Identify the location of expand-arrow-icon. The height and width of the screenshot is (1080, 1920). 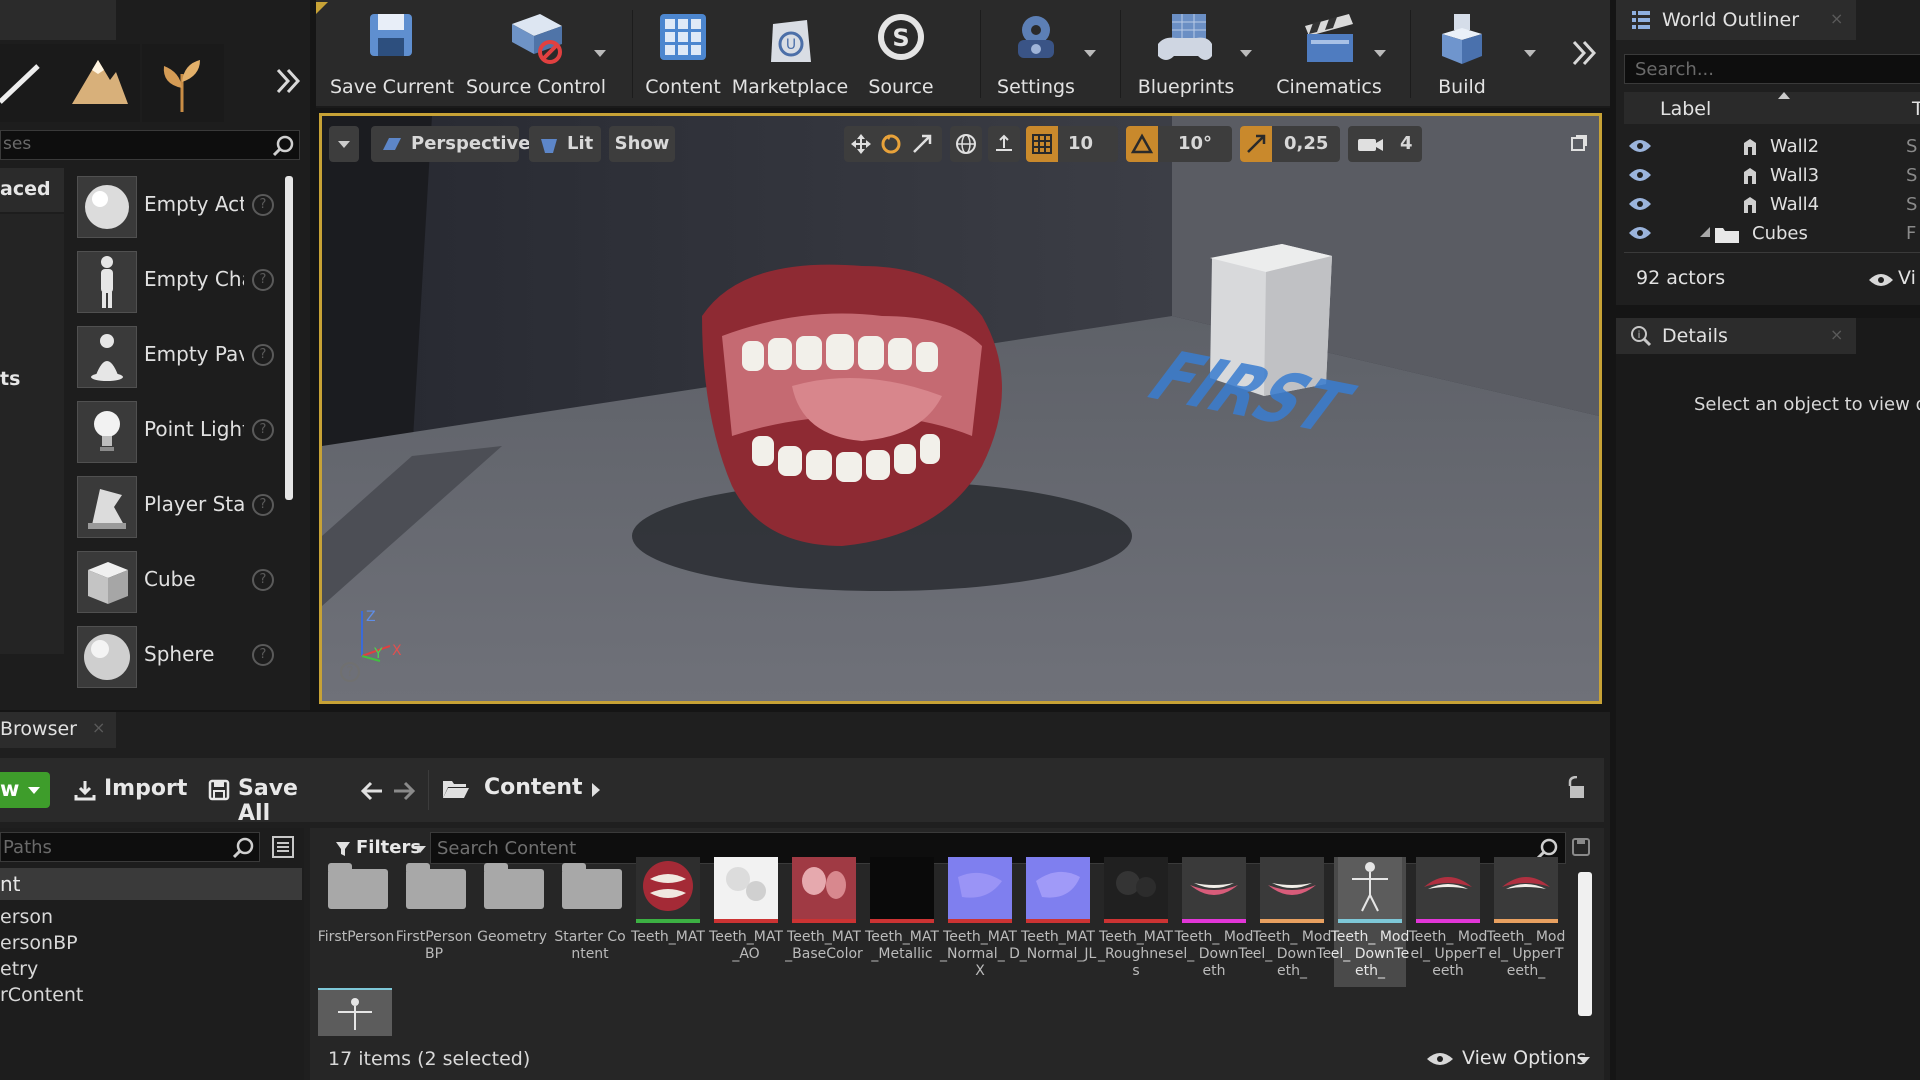
(1705, 232).